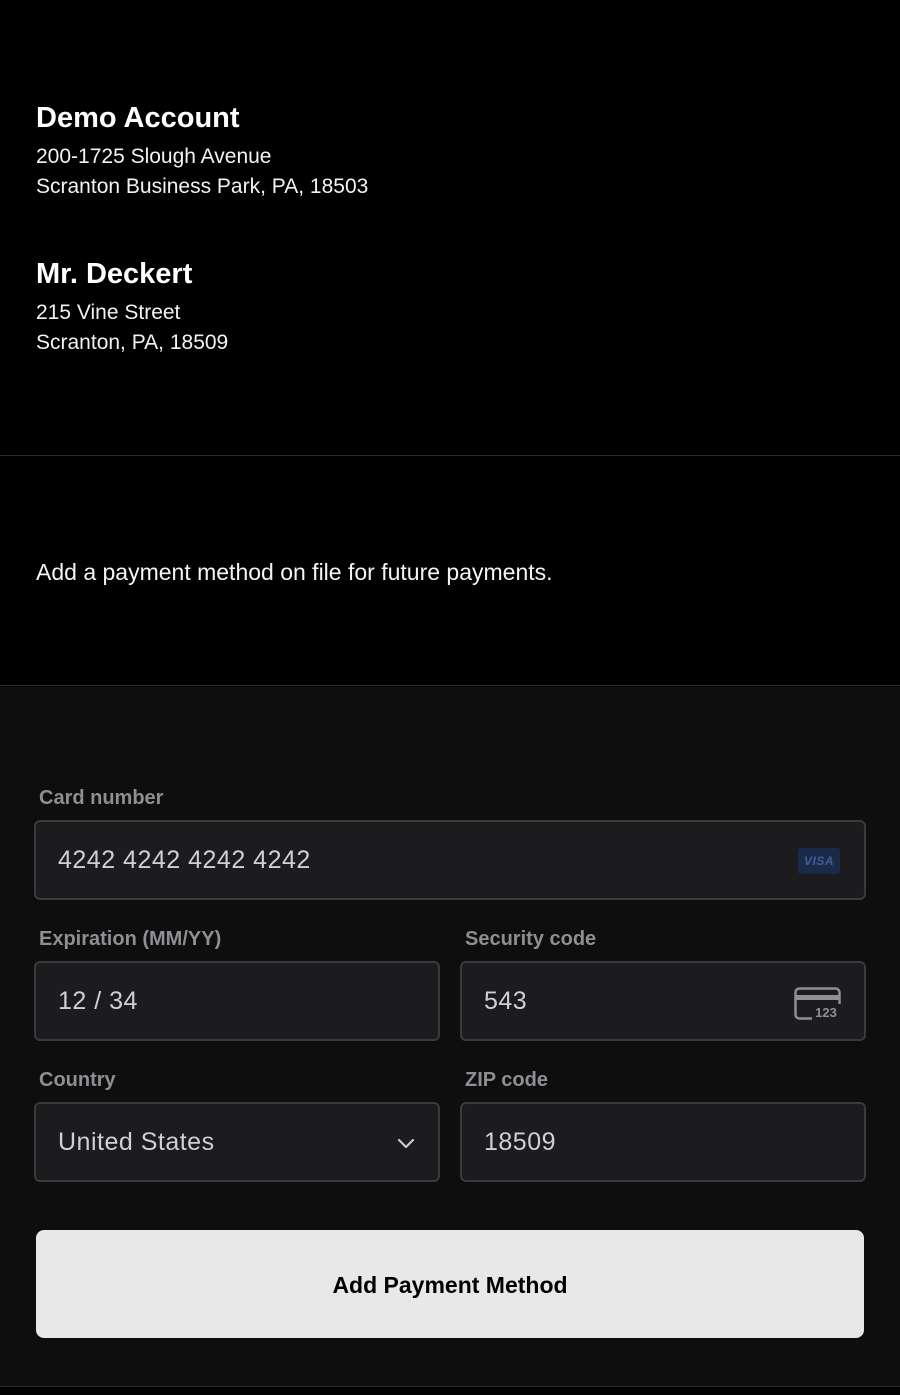 The image size is (900, 1395). I want to click on card-number-field: 4242 4242 4242 4242 VISA, so click(450, 860).